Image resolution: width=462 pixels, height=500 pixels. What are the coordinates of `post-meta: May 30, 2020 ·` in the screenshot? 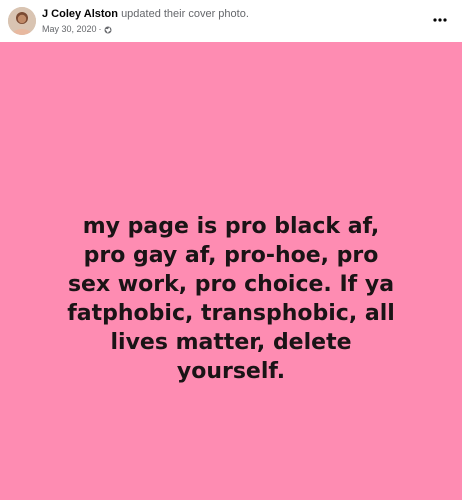 It's located at (77, 29).